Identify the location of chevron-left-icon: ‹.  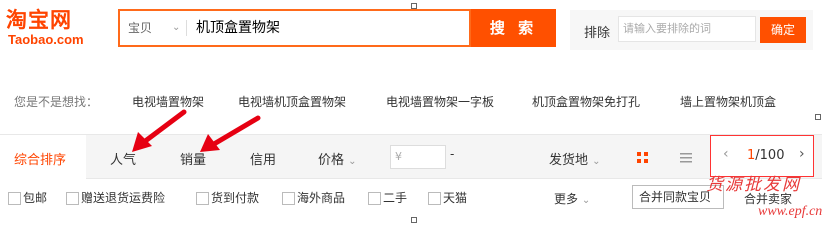
(726, 154).